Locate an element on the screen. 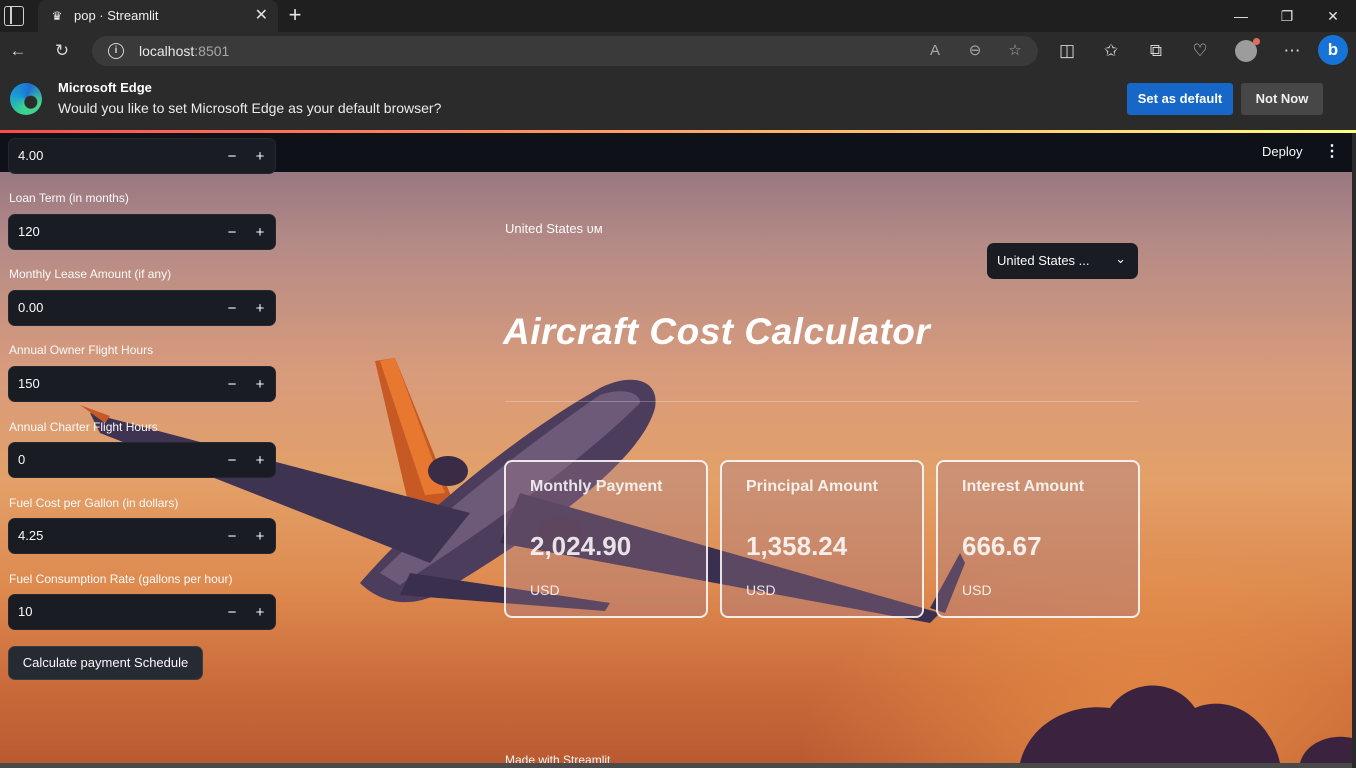 The width and height of the screenshot is (1356, 768). refresh-icon: ↻ is located at coordinates (62, 51).